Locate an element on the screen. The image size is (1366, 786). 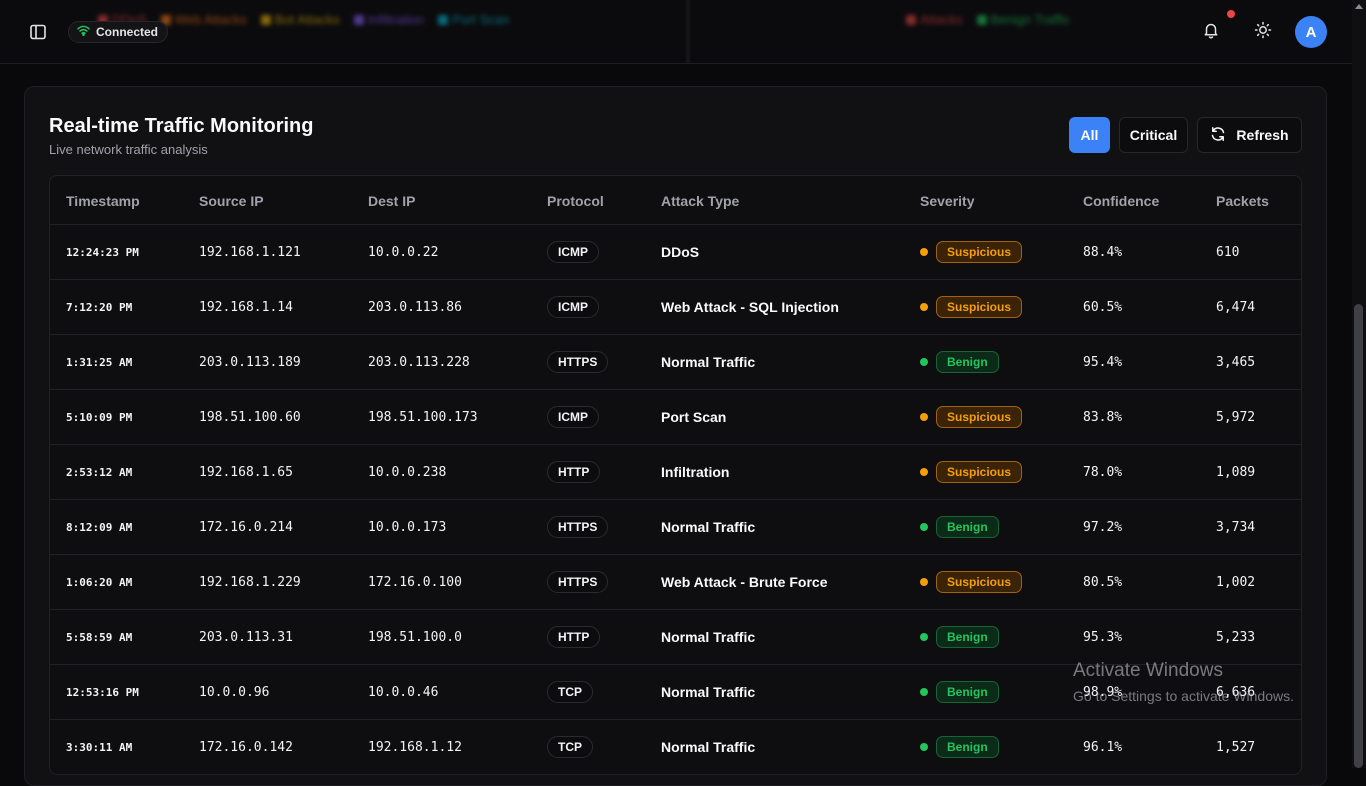
packets-cell: 6,474 is located at coordinates (1236, 307).